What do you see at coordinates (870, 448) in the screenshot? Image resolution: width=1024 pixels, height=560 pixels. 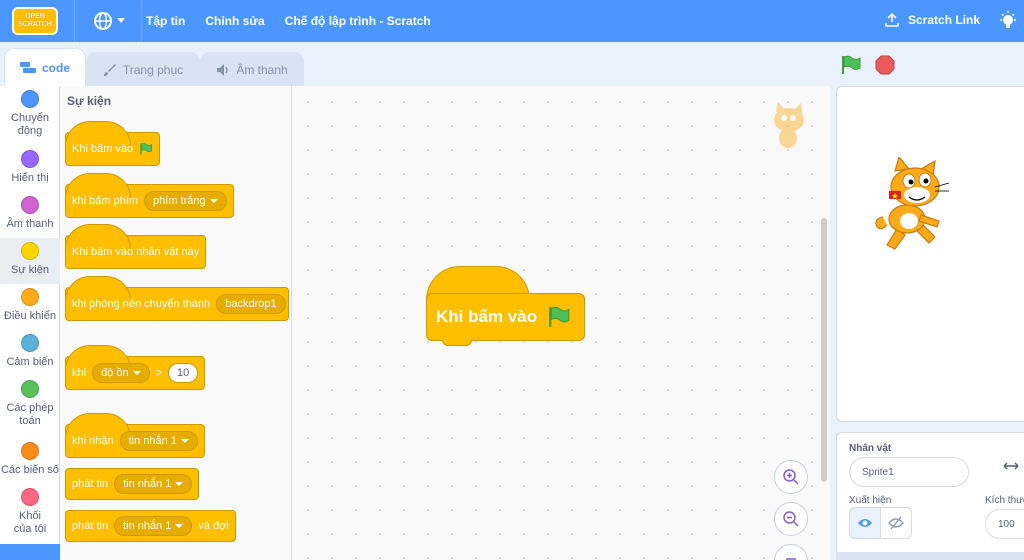 I see `sprite-label: Nhân vật` at bounding box center [870, 448].